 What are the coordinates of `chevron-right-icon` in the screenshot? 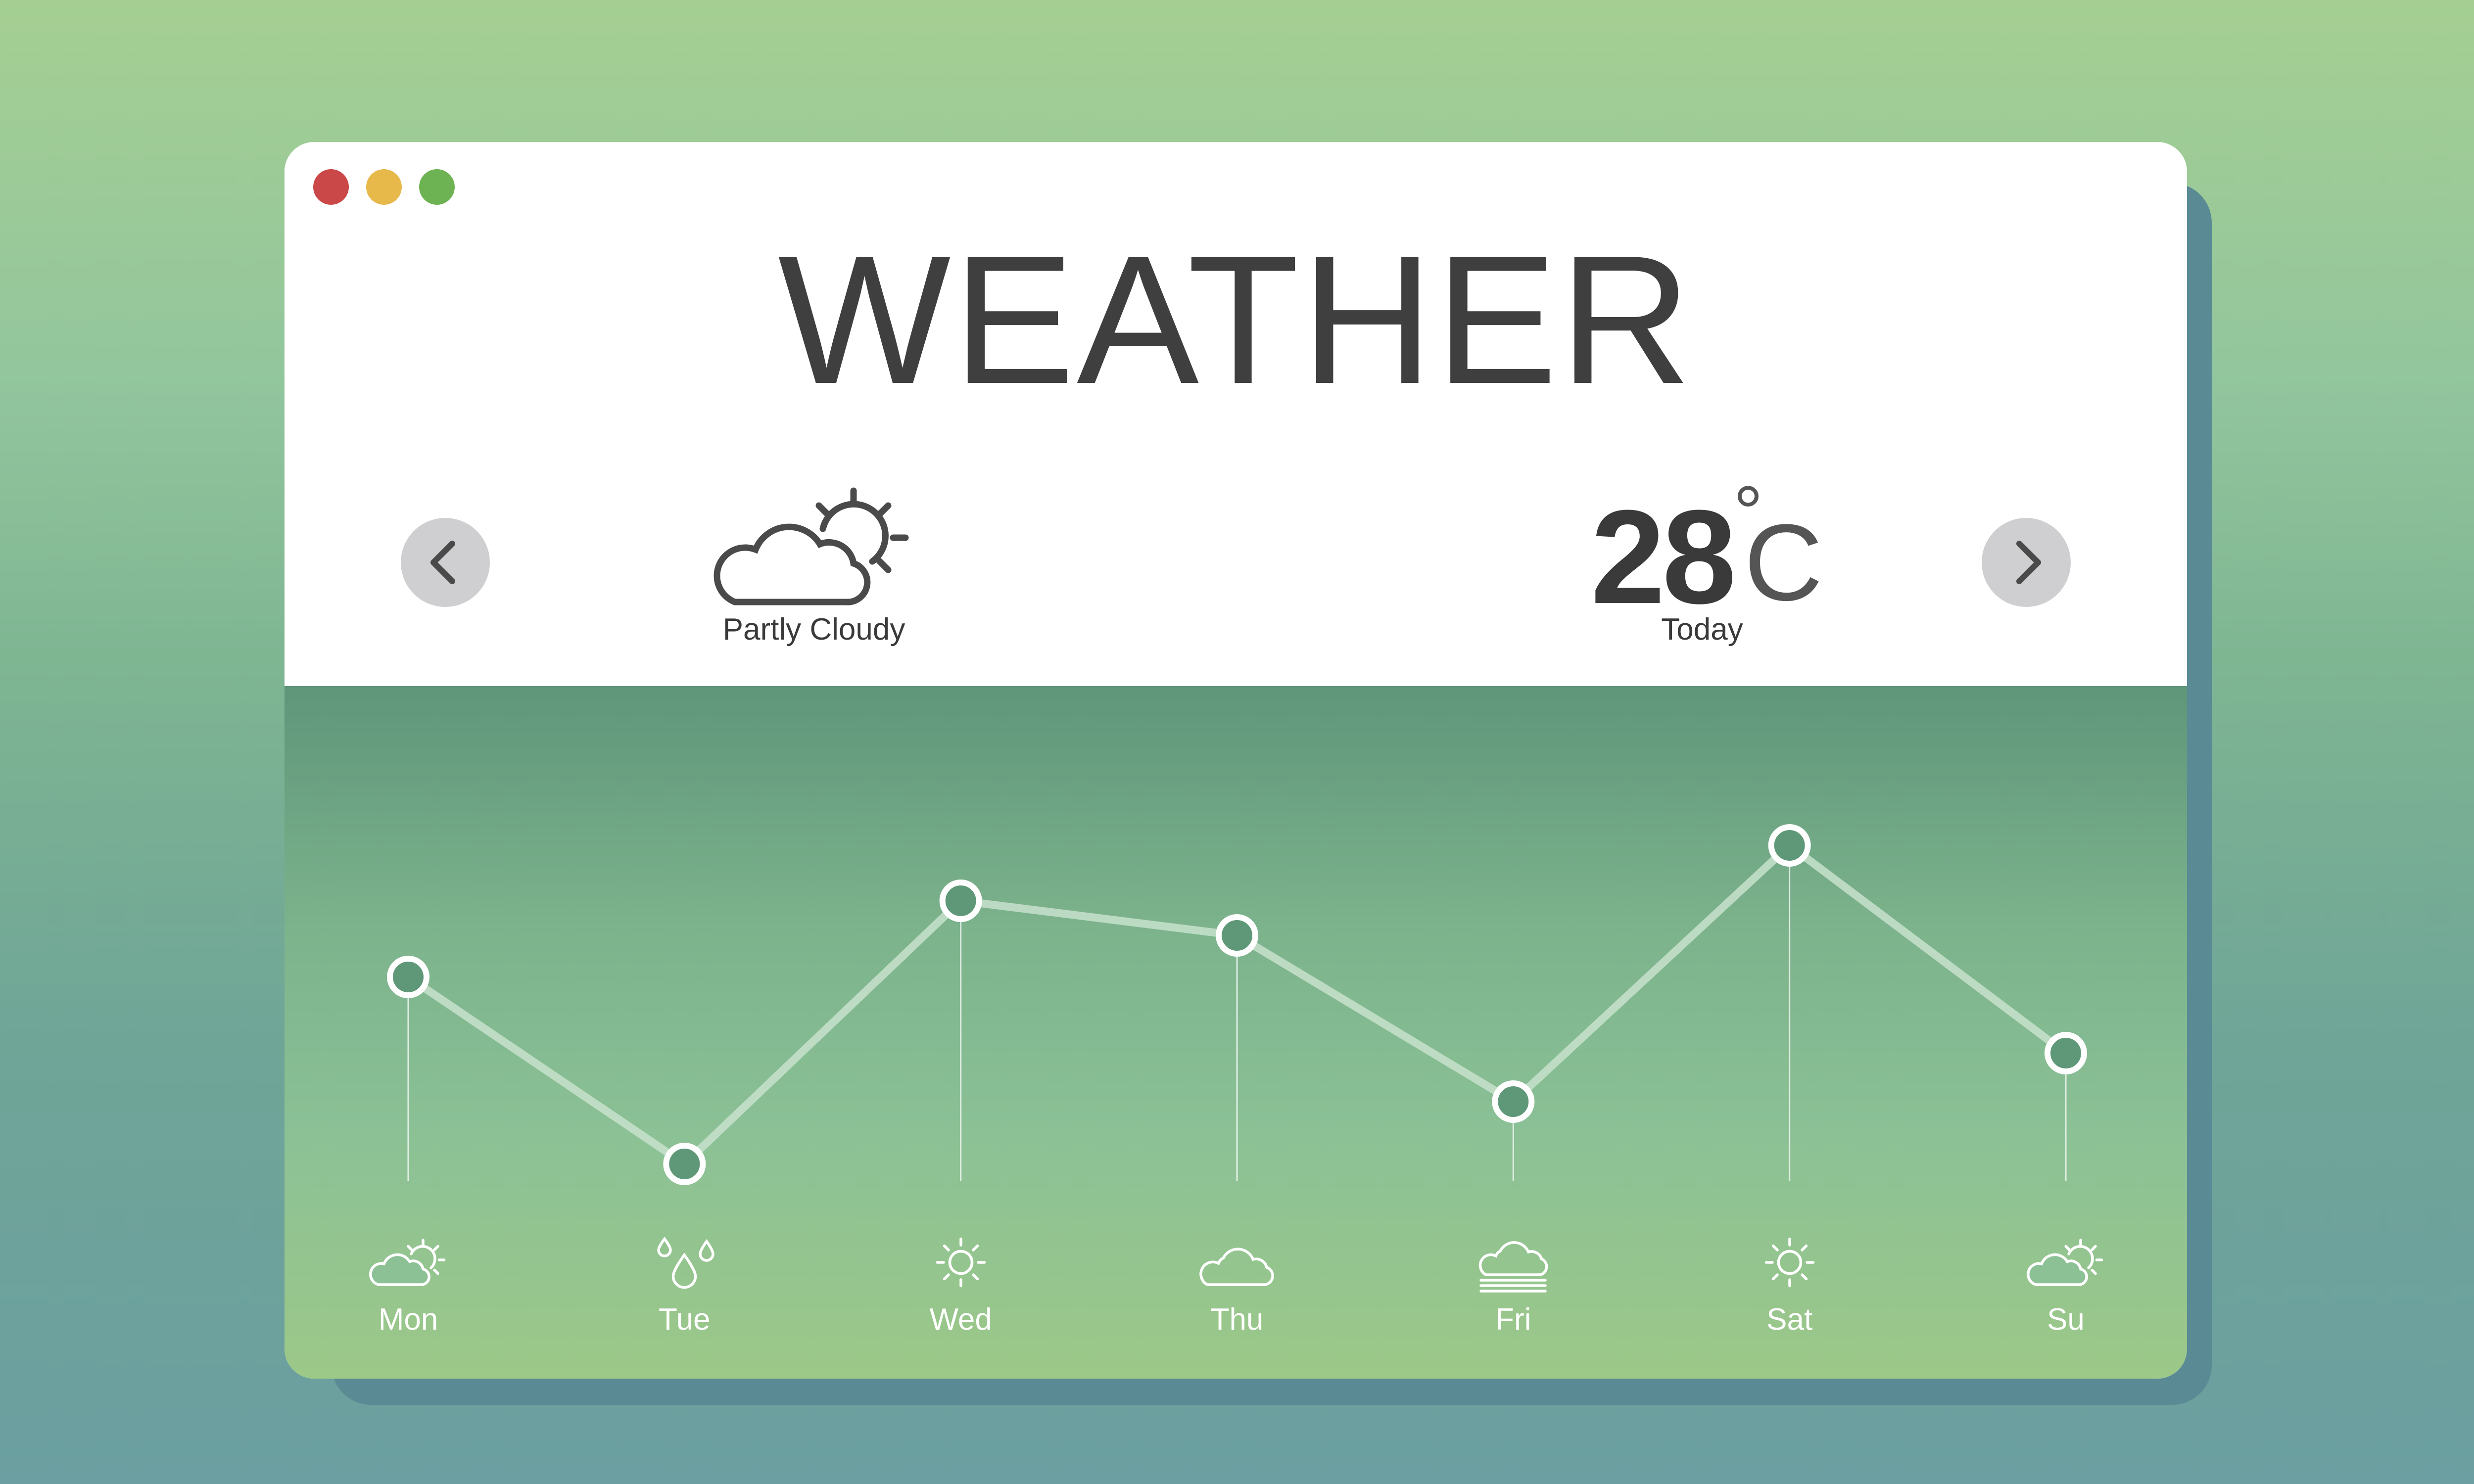 It's located at (2029, 562).